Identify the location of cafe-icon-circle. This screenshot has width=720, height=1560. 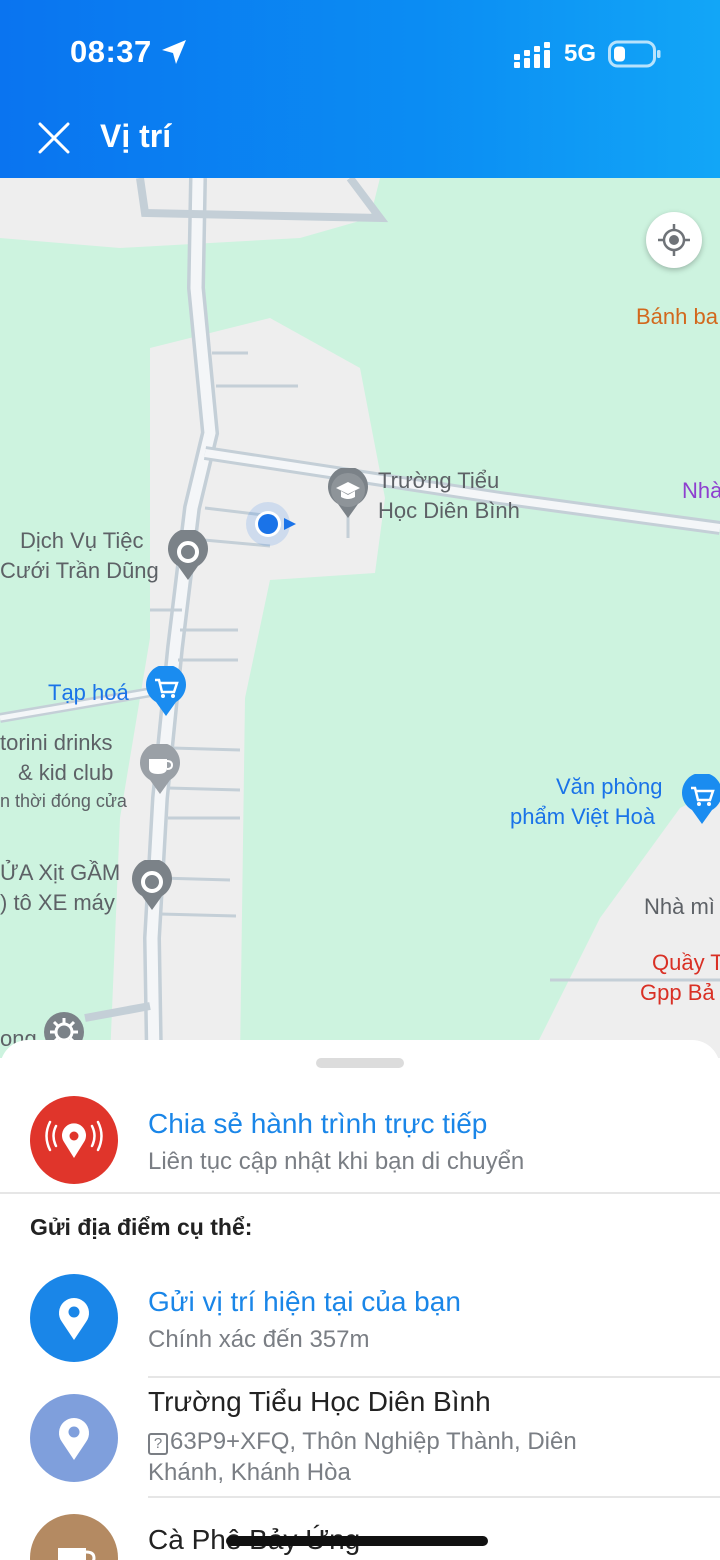
(74, 1537).